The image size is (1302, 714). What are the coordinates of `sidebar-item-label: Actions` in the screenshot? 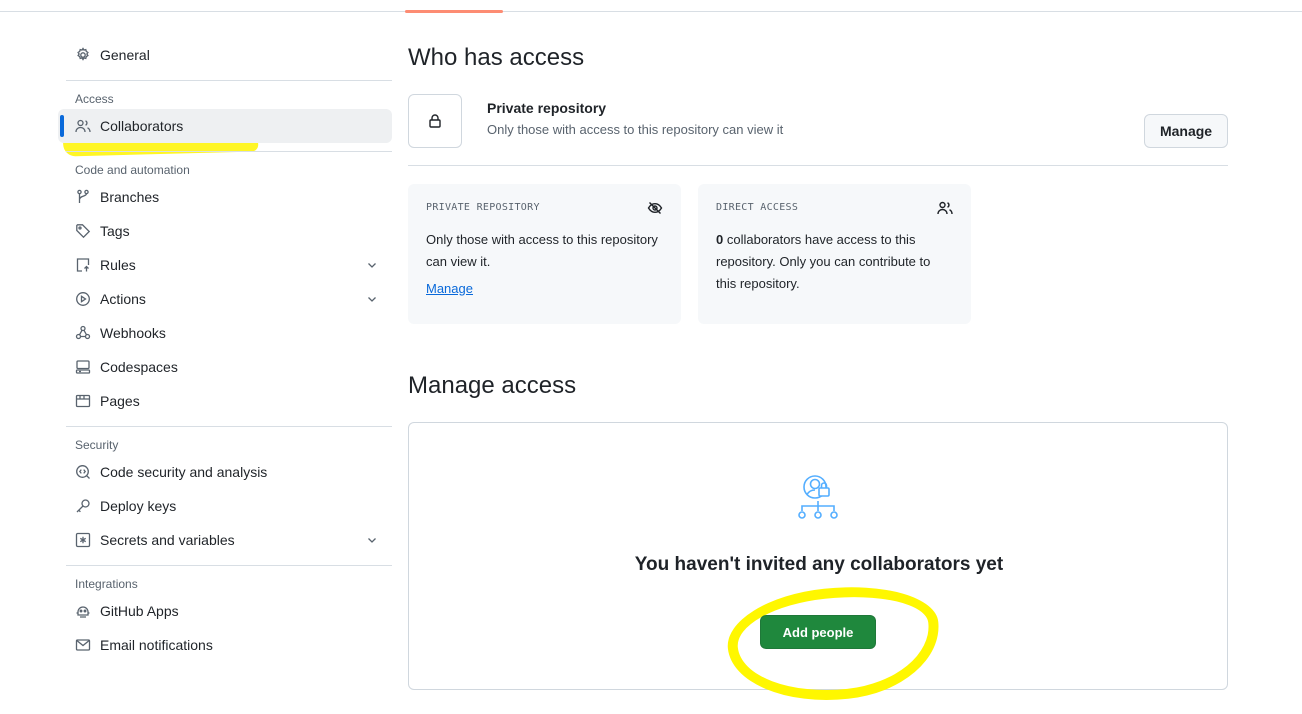 It's located at (123, 299).